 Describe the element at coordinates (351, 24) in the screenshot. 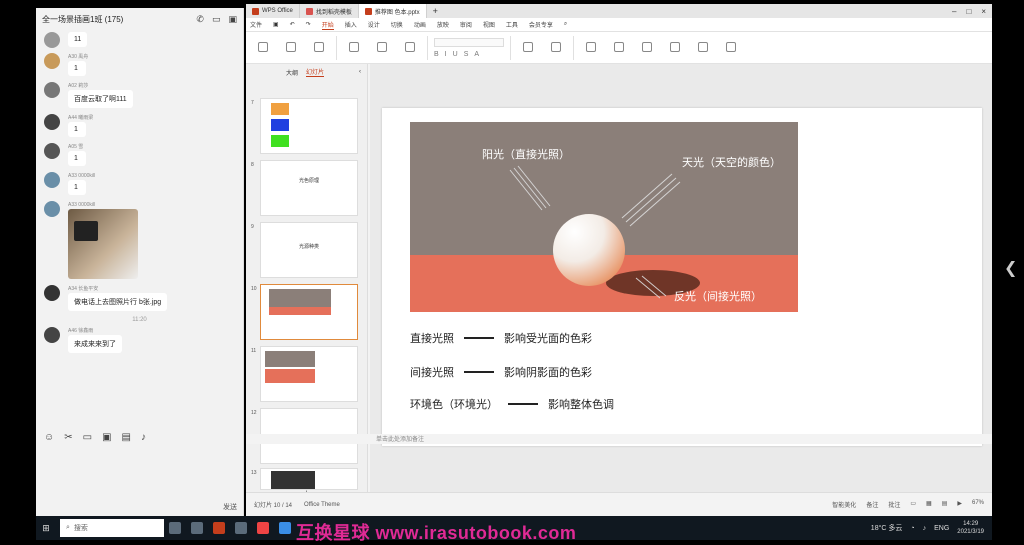

I see `menu-insert: 插入` at that location.